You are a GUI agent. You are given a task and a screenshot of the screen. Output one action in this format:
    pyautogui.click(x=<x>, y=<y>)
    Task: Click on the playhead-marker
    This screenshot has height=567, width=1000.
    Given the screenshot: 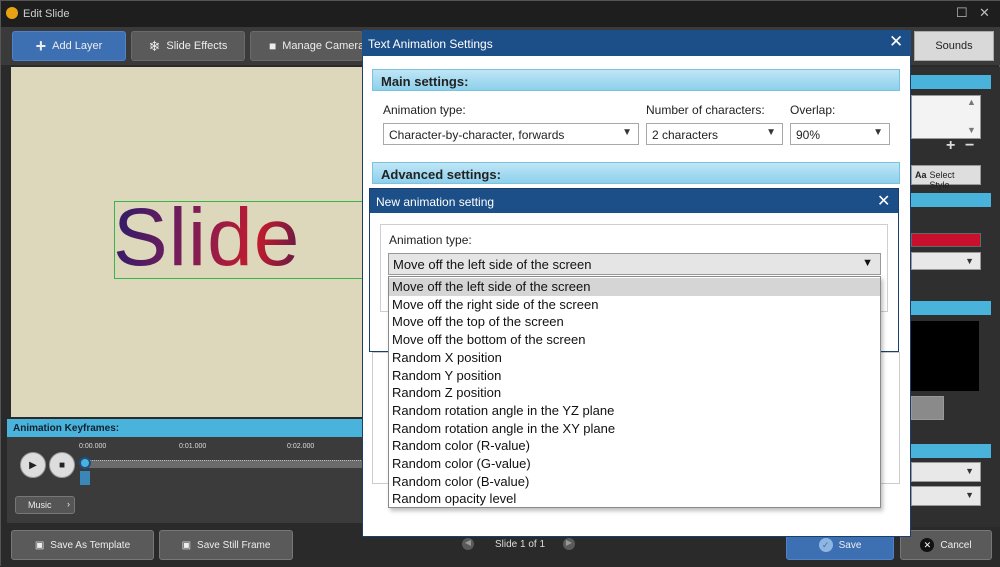 What is the action you would take?
    pyautogui.click(x=85, y=472)
    